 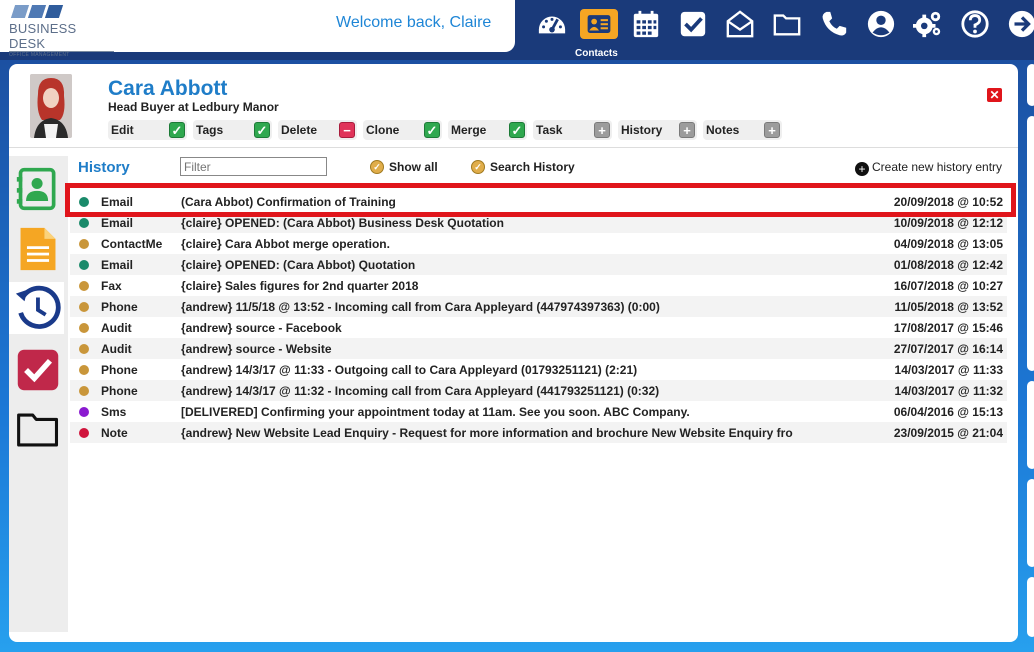 I want to click on right-edge-panel, so click(x=1030, y=523).